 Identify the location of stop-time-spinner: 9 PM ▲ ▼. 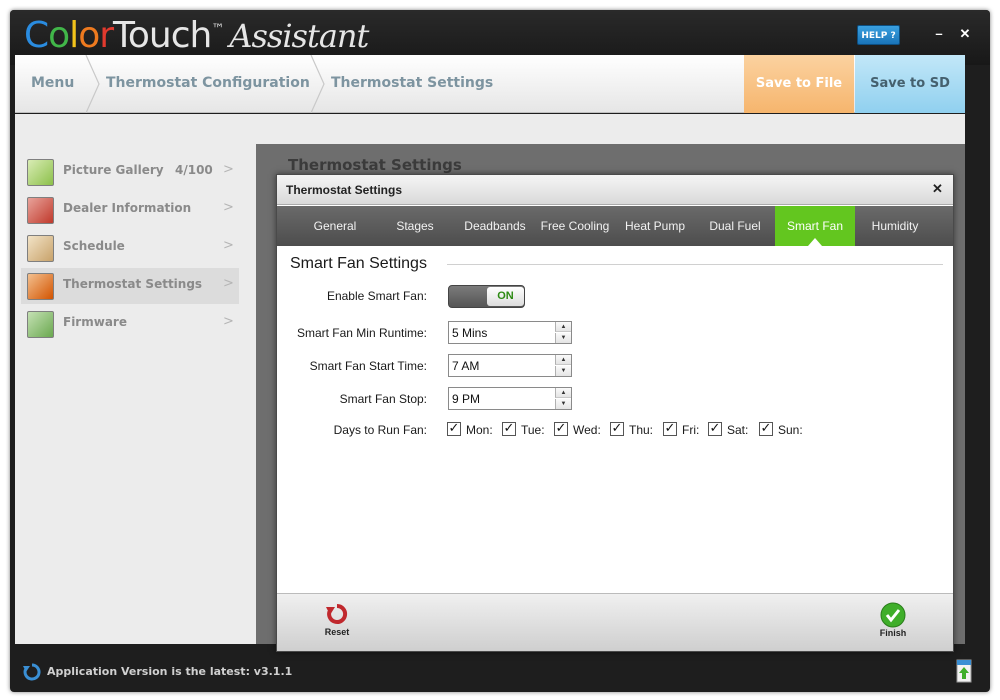
(510, 398).